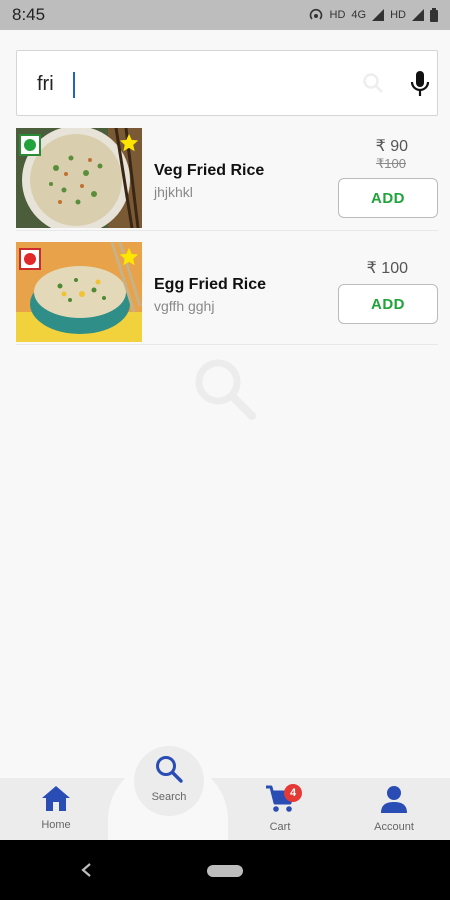 This screenshot has width=450, height=900. Describe the element at coordinates (359, 15) in the screenshot. I see `status-4g: 4G` at that location.